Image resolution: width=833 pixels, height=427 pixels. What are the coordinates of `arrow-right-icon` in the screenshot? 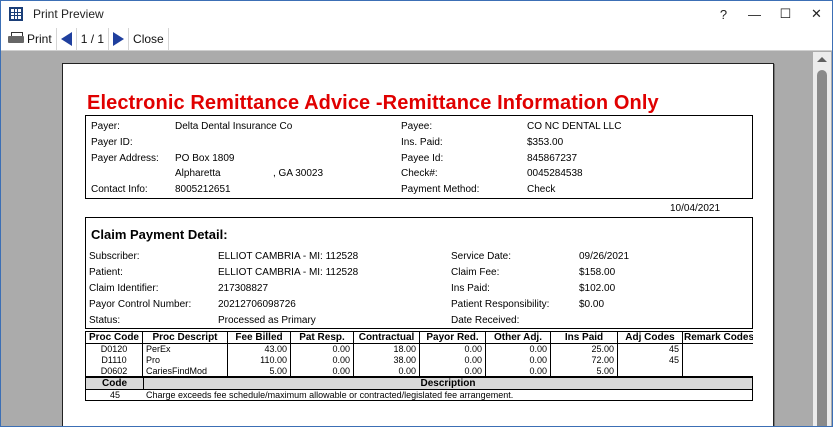 It's located at (119, 38).